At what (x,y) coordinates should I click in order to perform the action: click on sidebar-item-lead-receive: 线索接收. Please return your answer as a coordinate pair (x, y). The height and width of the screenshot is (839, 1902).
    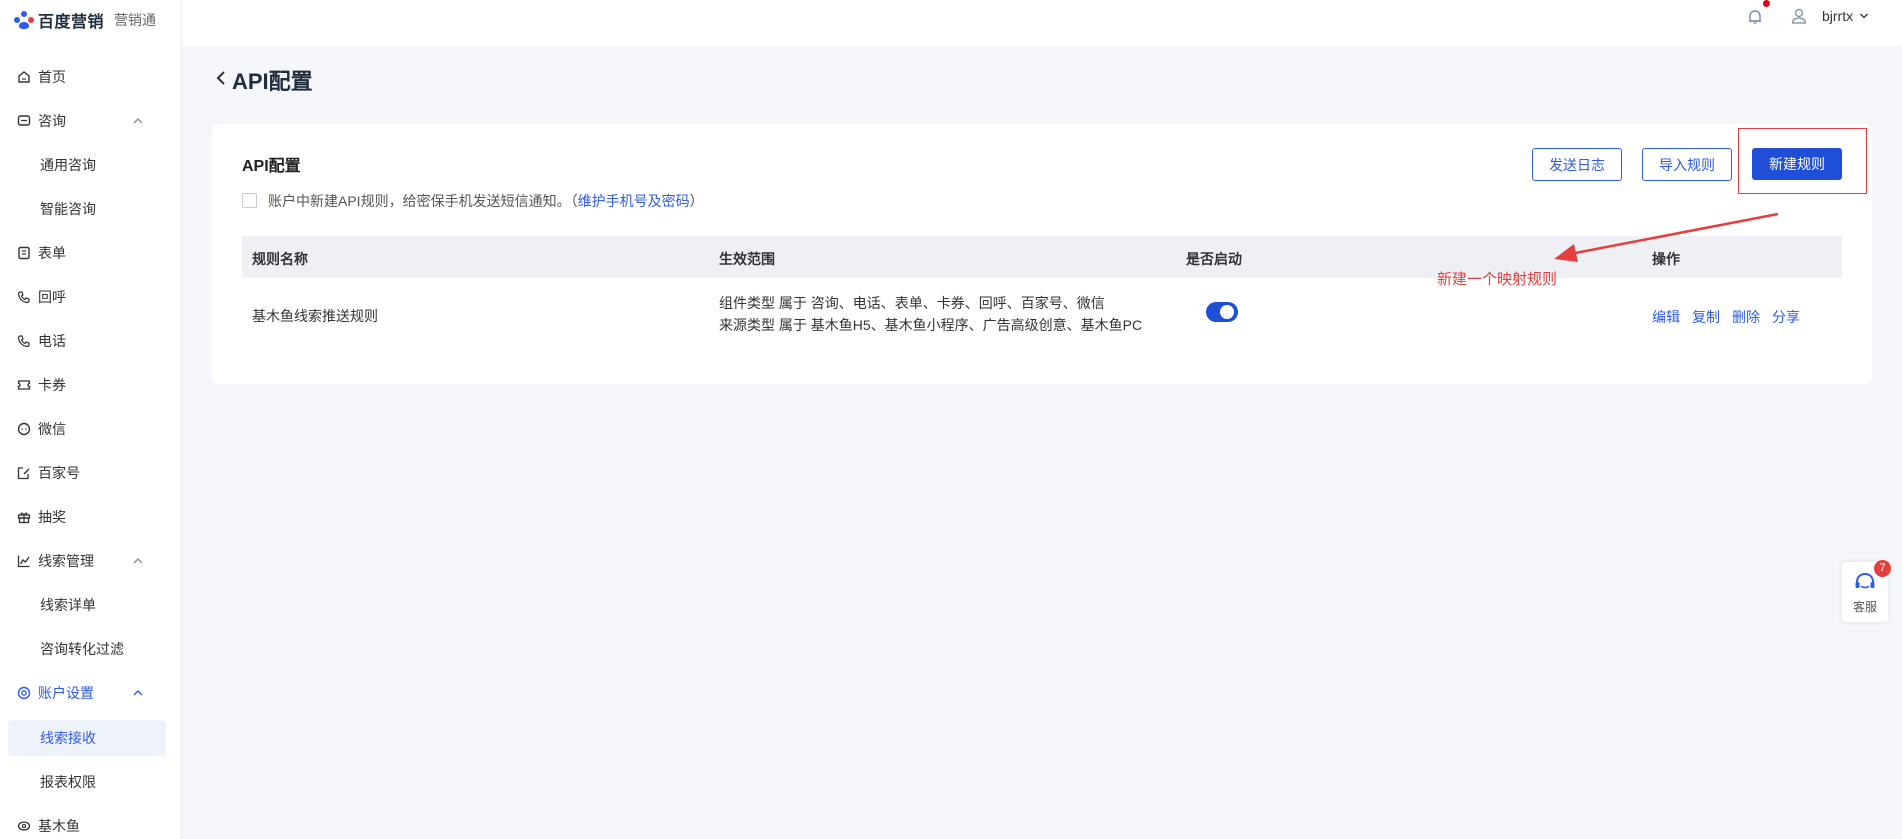
    Looking at the image, I should click on (87, 738).